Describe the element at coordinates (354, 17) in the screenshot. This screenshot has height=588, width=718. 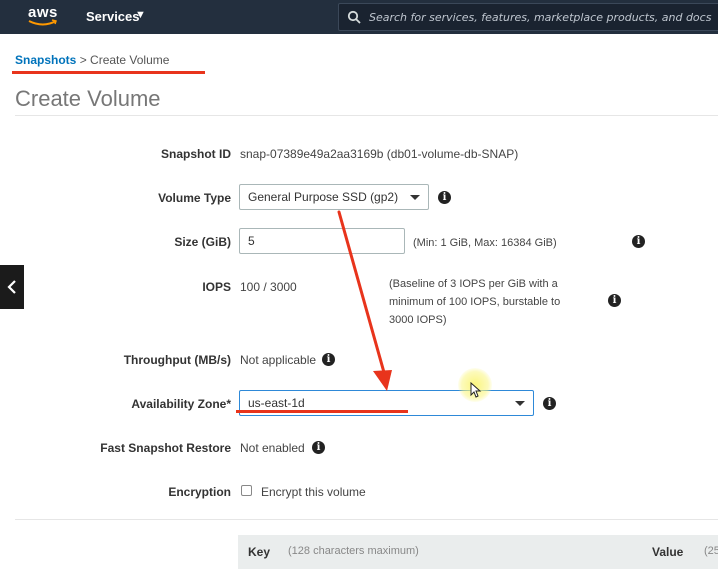
I see `search-icon` at that location.